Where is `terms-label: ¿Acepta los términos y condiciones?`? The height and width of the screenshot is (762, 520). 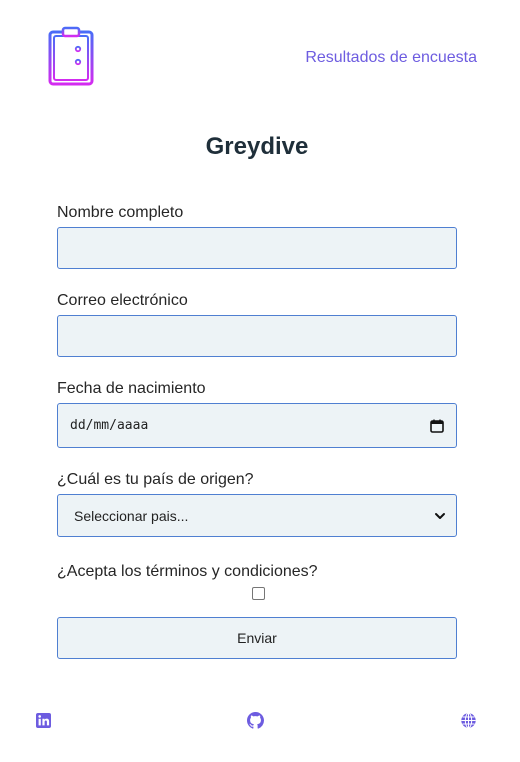 terms-label: ¿Acepta los términos y condiciones? is located at coordinates (187, 571).